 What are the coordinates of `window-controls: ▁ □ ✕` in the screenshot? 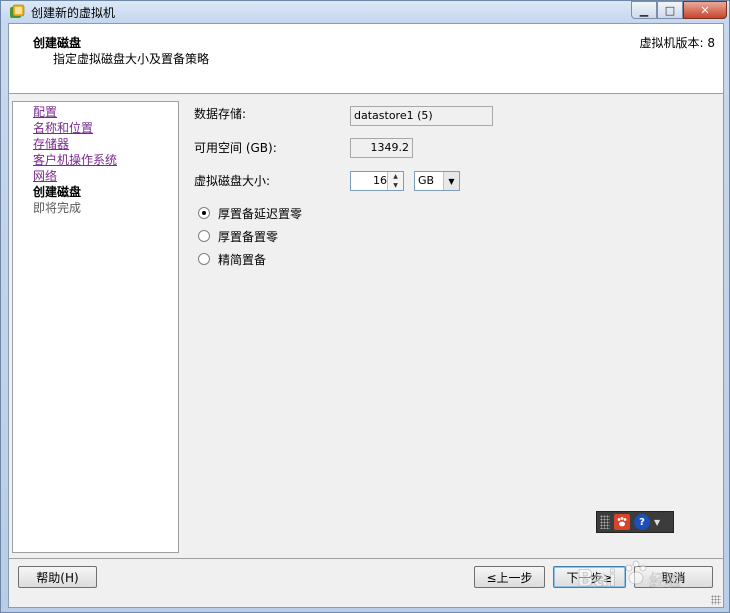 It's located at (679, 10).